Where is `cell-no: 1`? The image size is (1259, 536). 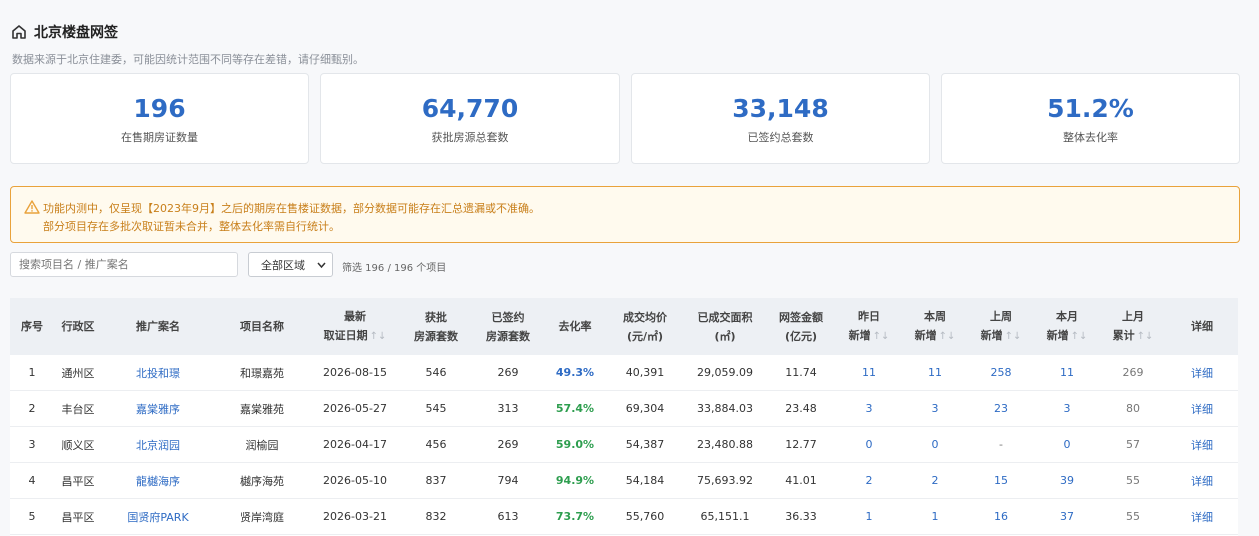 cell-no: 1 is located at coordinates (32, 373).